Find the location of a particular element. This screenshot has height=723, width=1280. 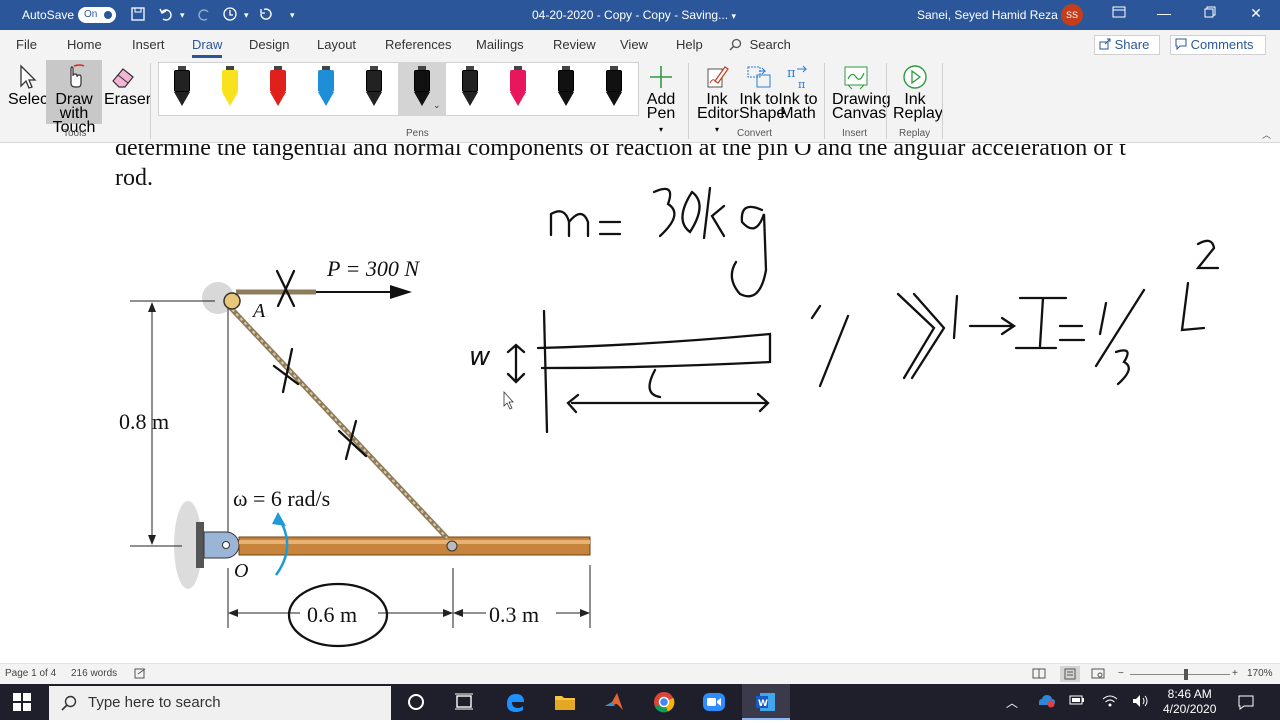

file-explorer-icon is located at coordinates (566, 702).